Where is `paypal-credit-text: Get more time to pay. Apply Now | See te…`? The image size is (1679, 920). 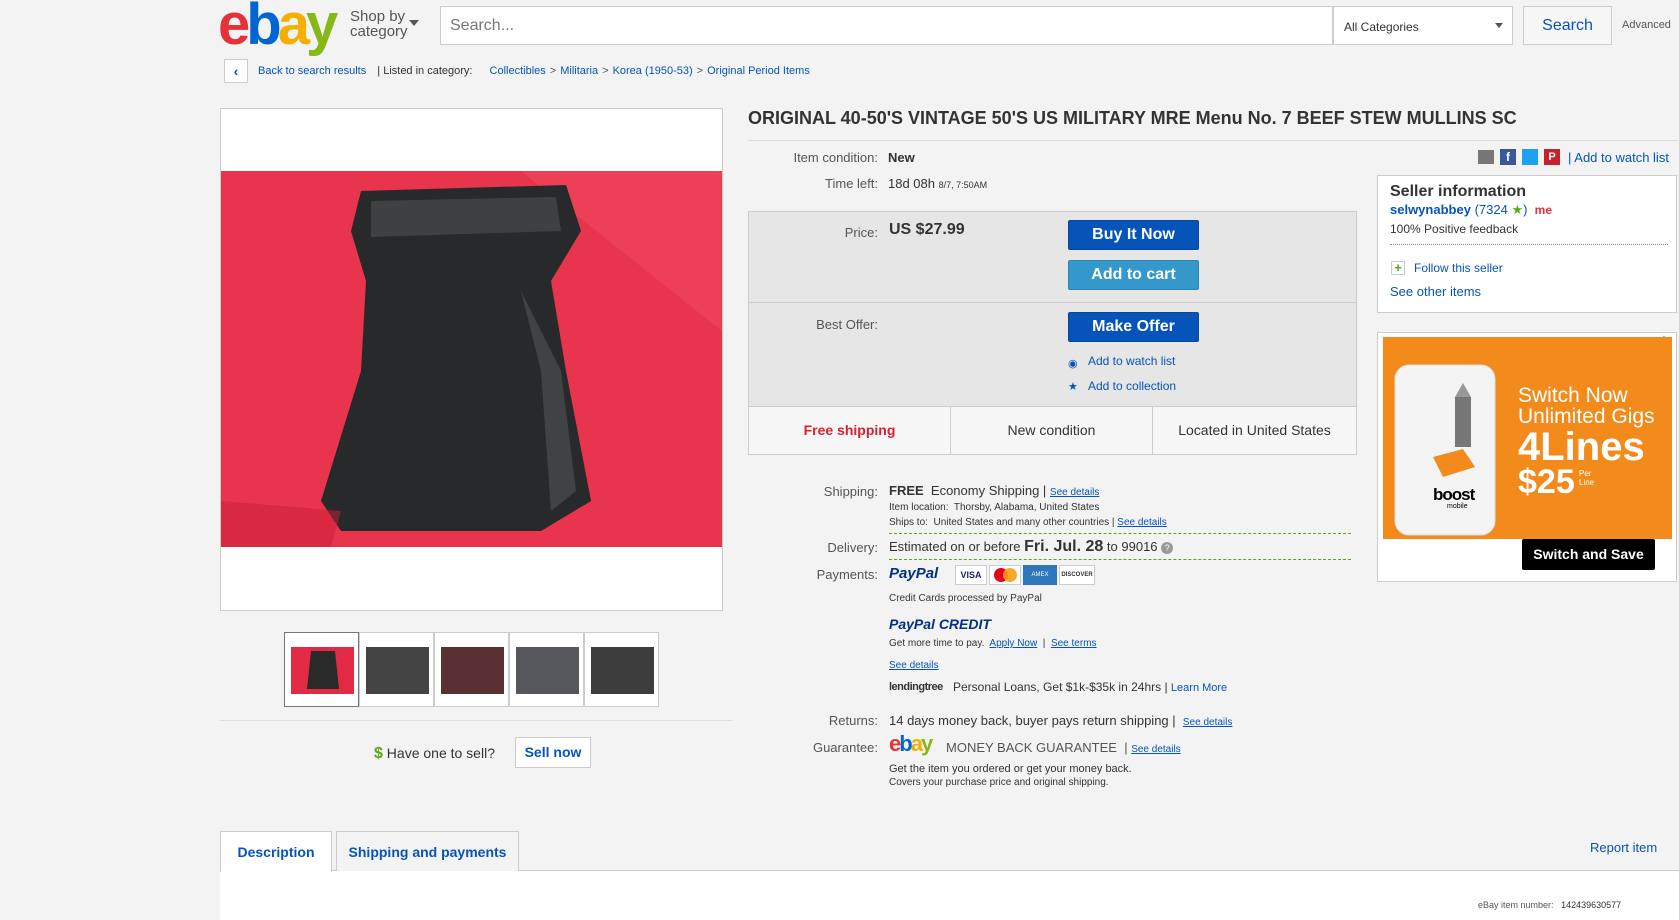 paypal-credit-text: Get more time to pay. Apply Now | See te… is located at coordinates (993, 643).